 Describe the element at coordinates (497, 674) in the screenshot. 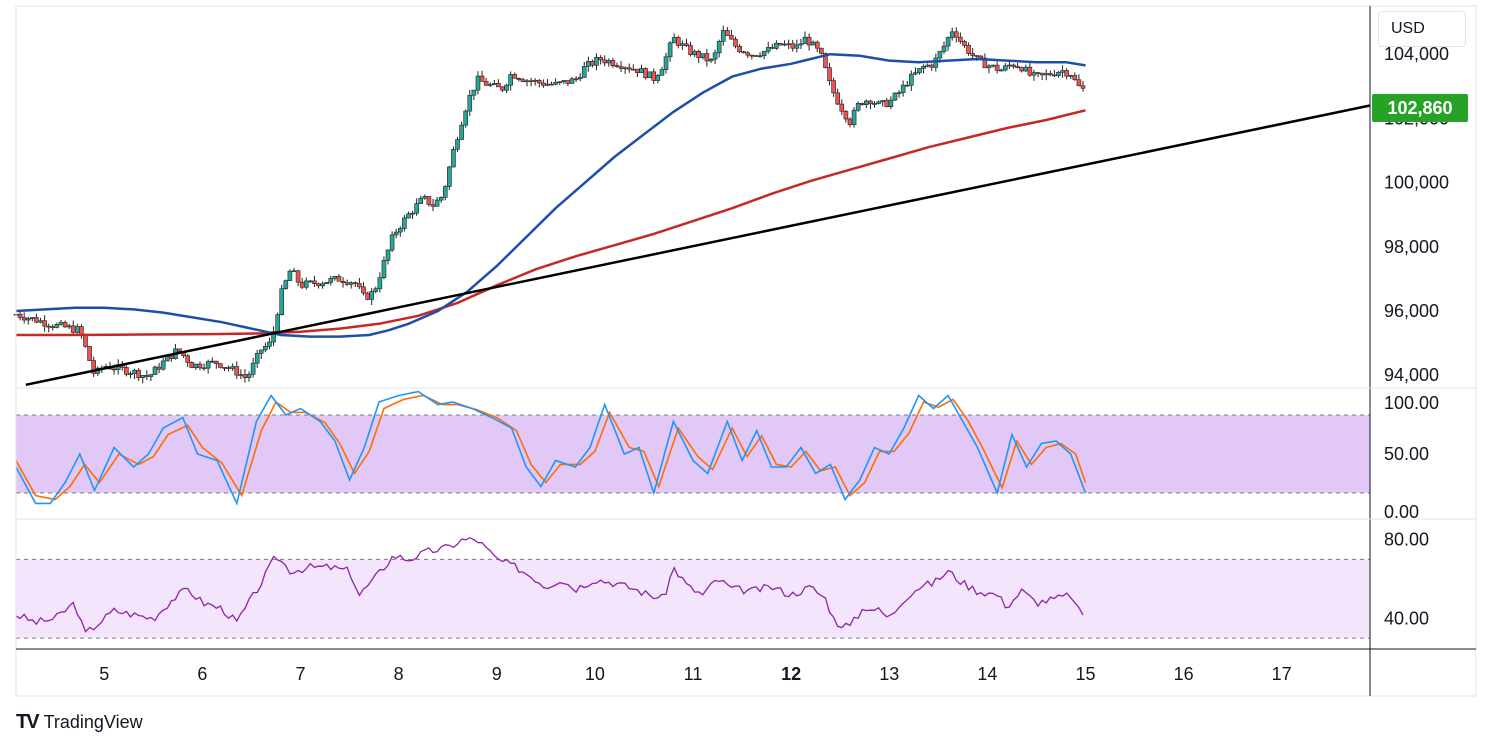

I see `date-tick-label: 9` at that location.